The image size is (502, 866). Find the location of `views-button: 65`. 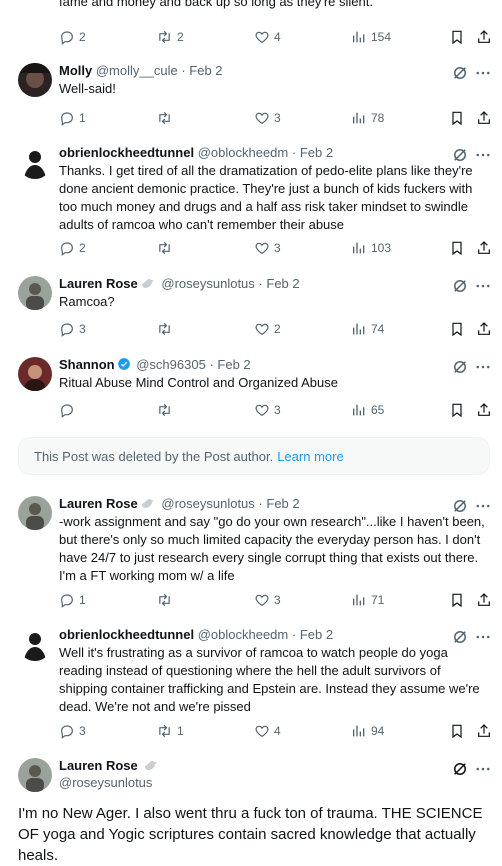

views-button: 65 is located at coordinates (367, 410).